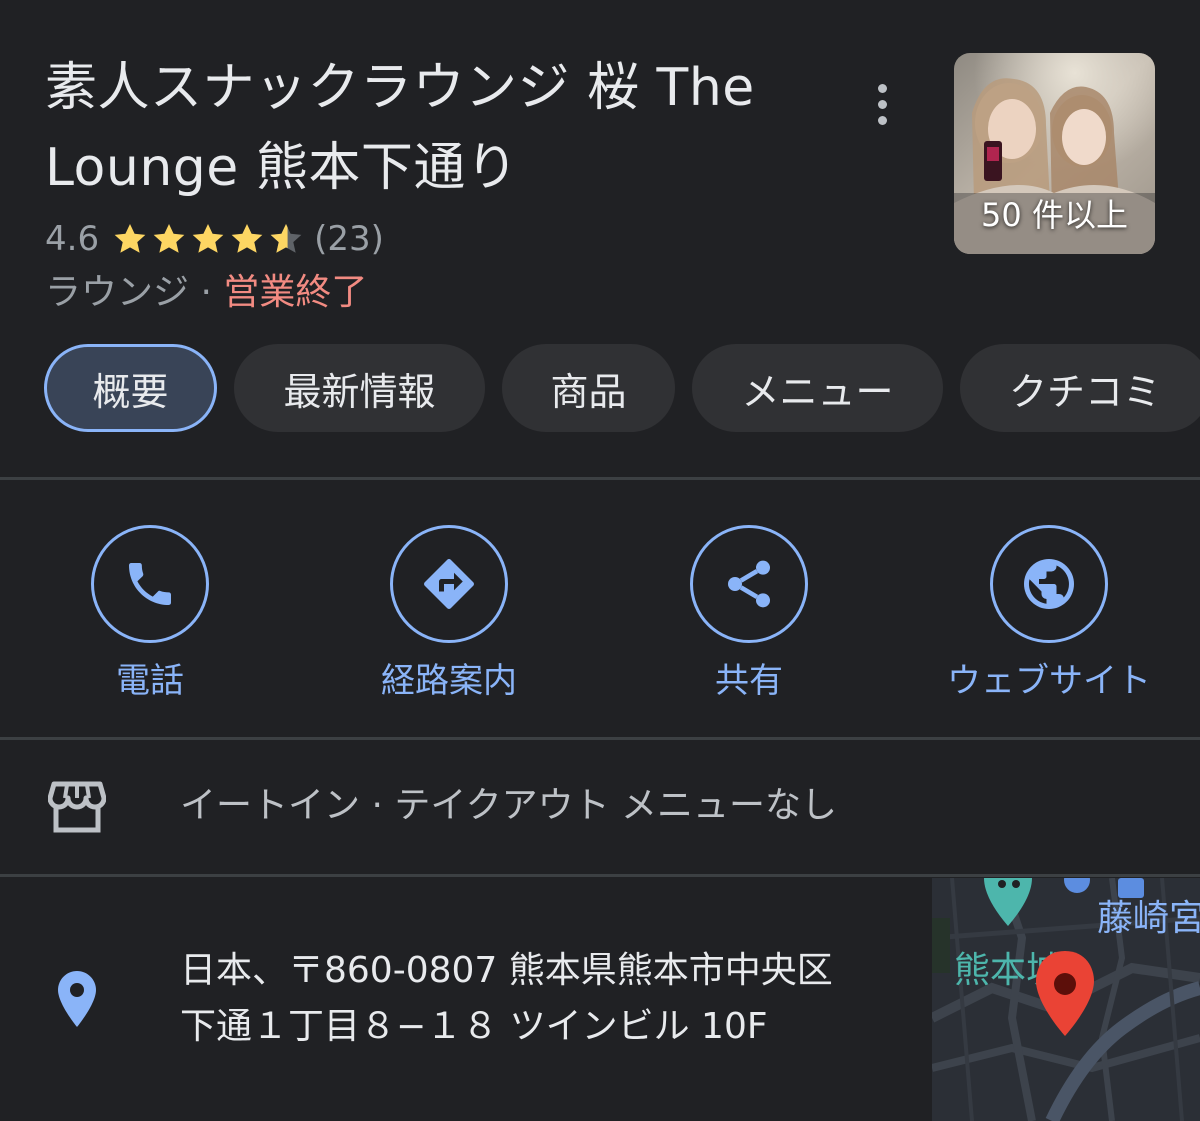 The width and height of the screenshot is (1200, 1121). I want to click on category-status-row: ラウンジ · 営業終了, so click(206, 293).